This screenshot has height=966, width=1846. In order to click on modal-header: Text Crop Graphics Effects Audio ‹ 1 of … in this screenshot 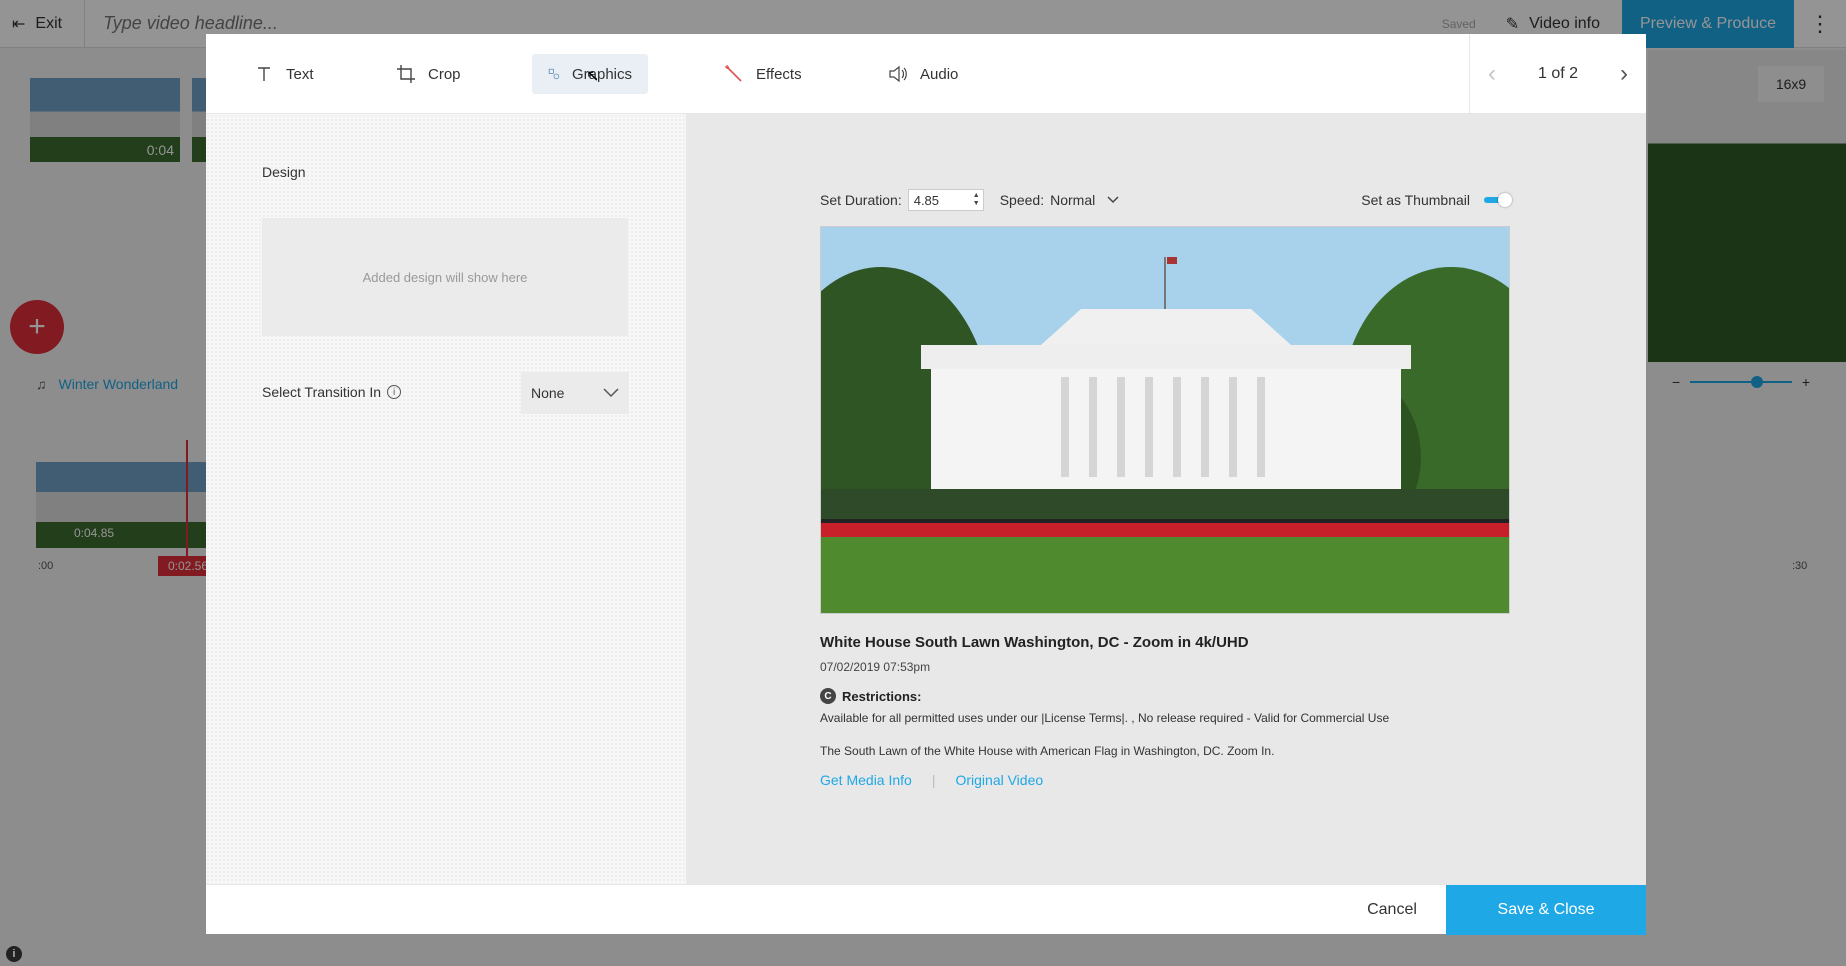, I will do `click(926, 74)`.